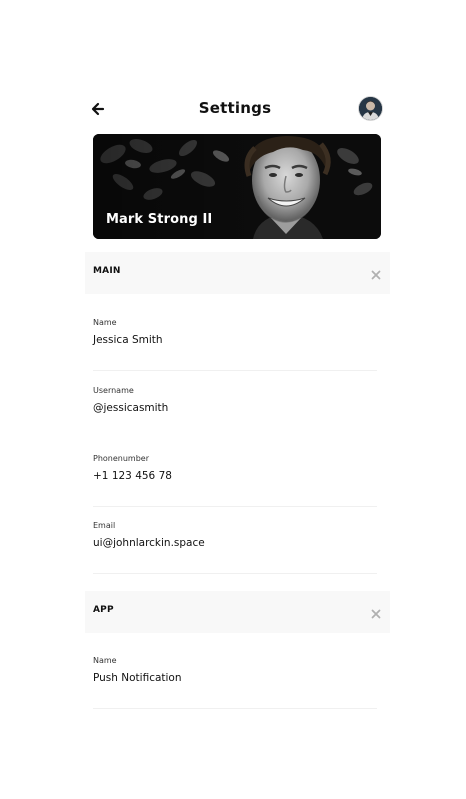 Image resolution: width=466 pixels, height=799 pixels. What do you see at coordinates (235, 344) in the screenshot?
I see `field-name: Name Jessica Smith` at bounding box center [235, 344].